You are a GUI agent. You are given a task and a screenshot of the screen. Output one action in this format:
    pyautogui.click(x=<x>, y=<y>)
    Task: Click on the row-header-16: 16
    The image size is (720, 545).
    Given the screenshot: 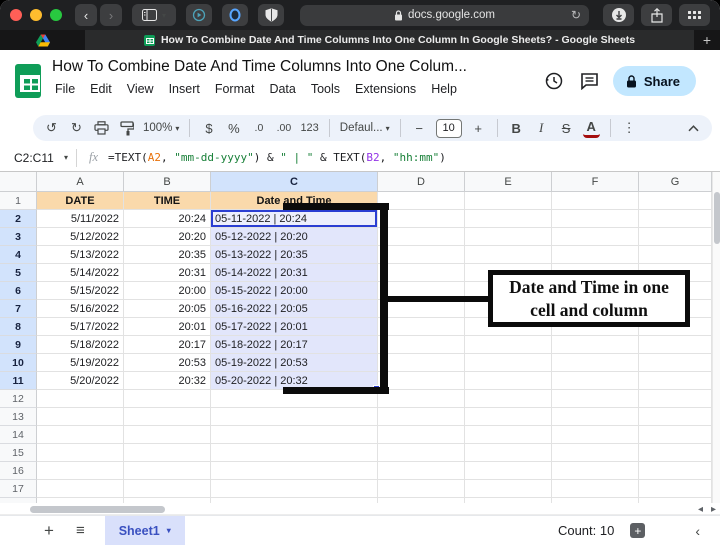 What is the action you would take?
    pyautogui.click(x=18, y=471)
    